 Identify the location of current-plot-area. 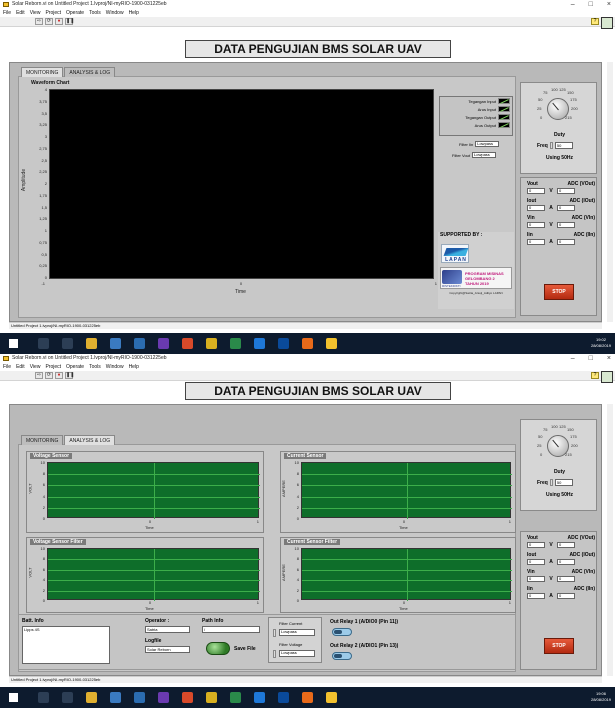
(406, 490).